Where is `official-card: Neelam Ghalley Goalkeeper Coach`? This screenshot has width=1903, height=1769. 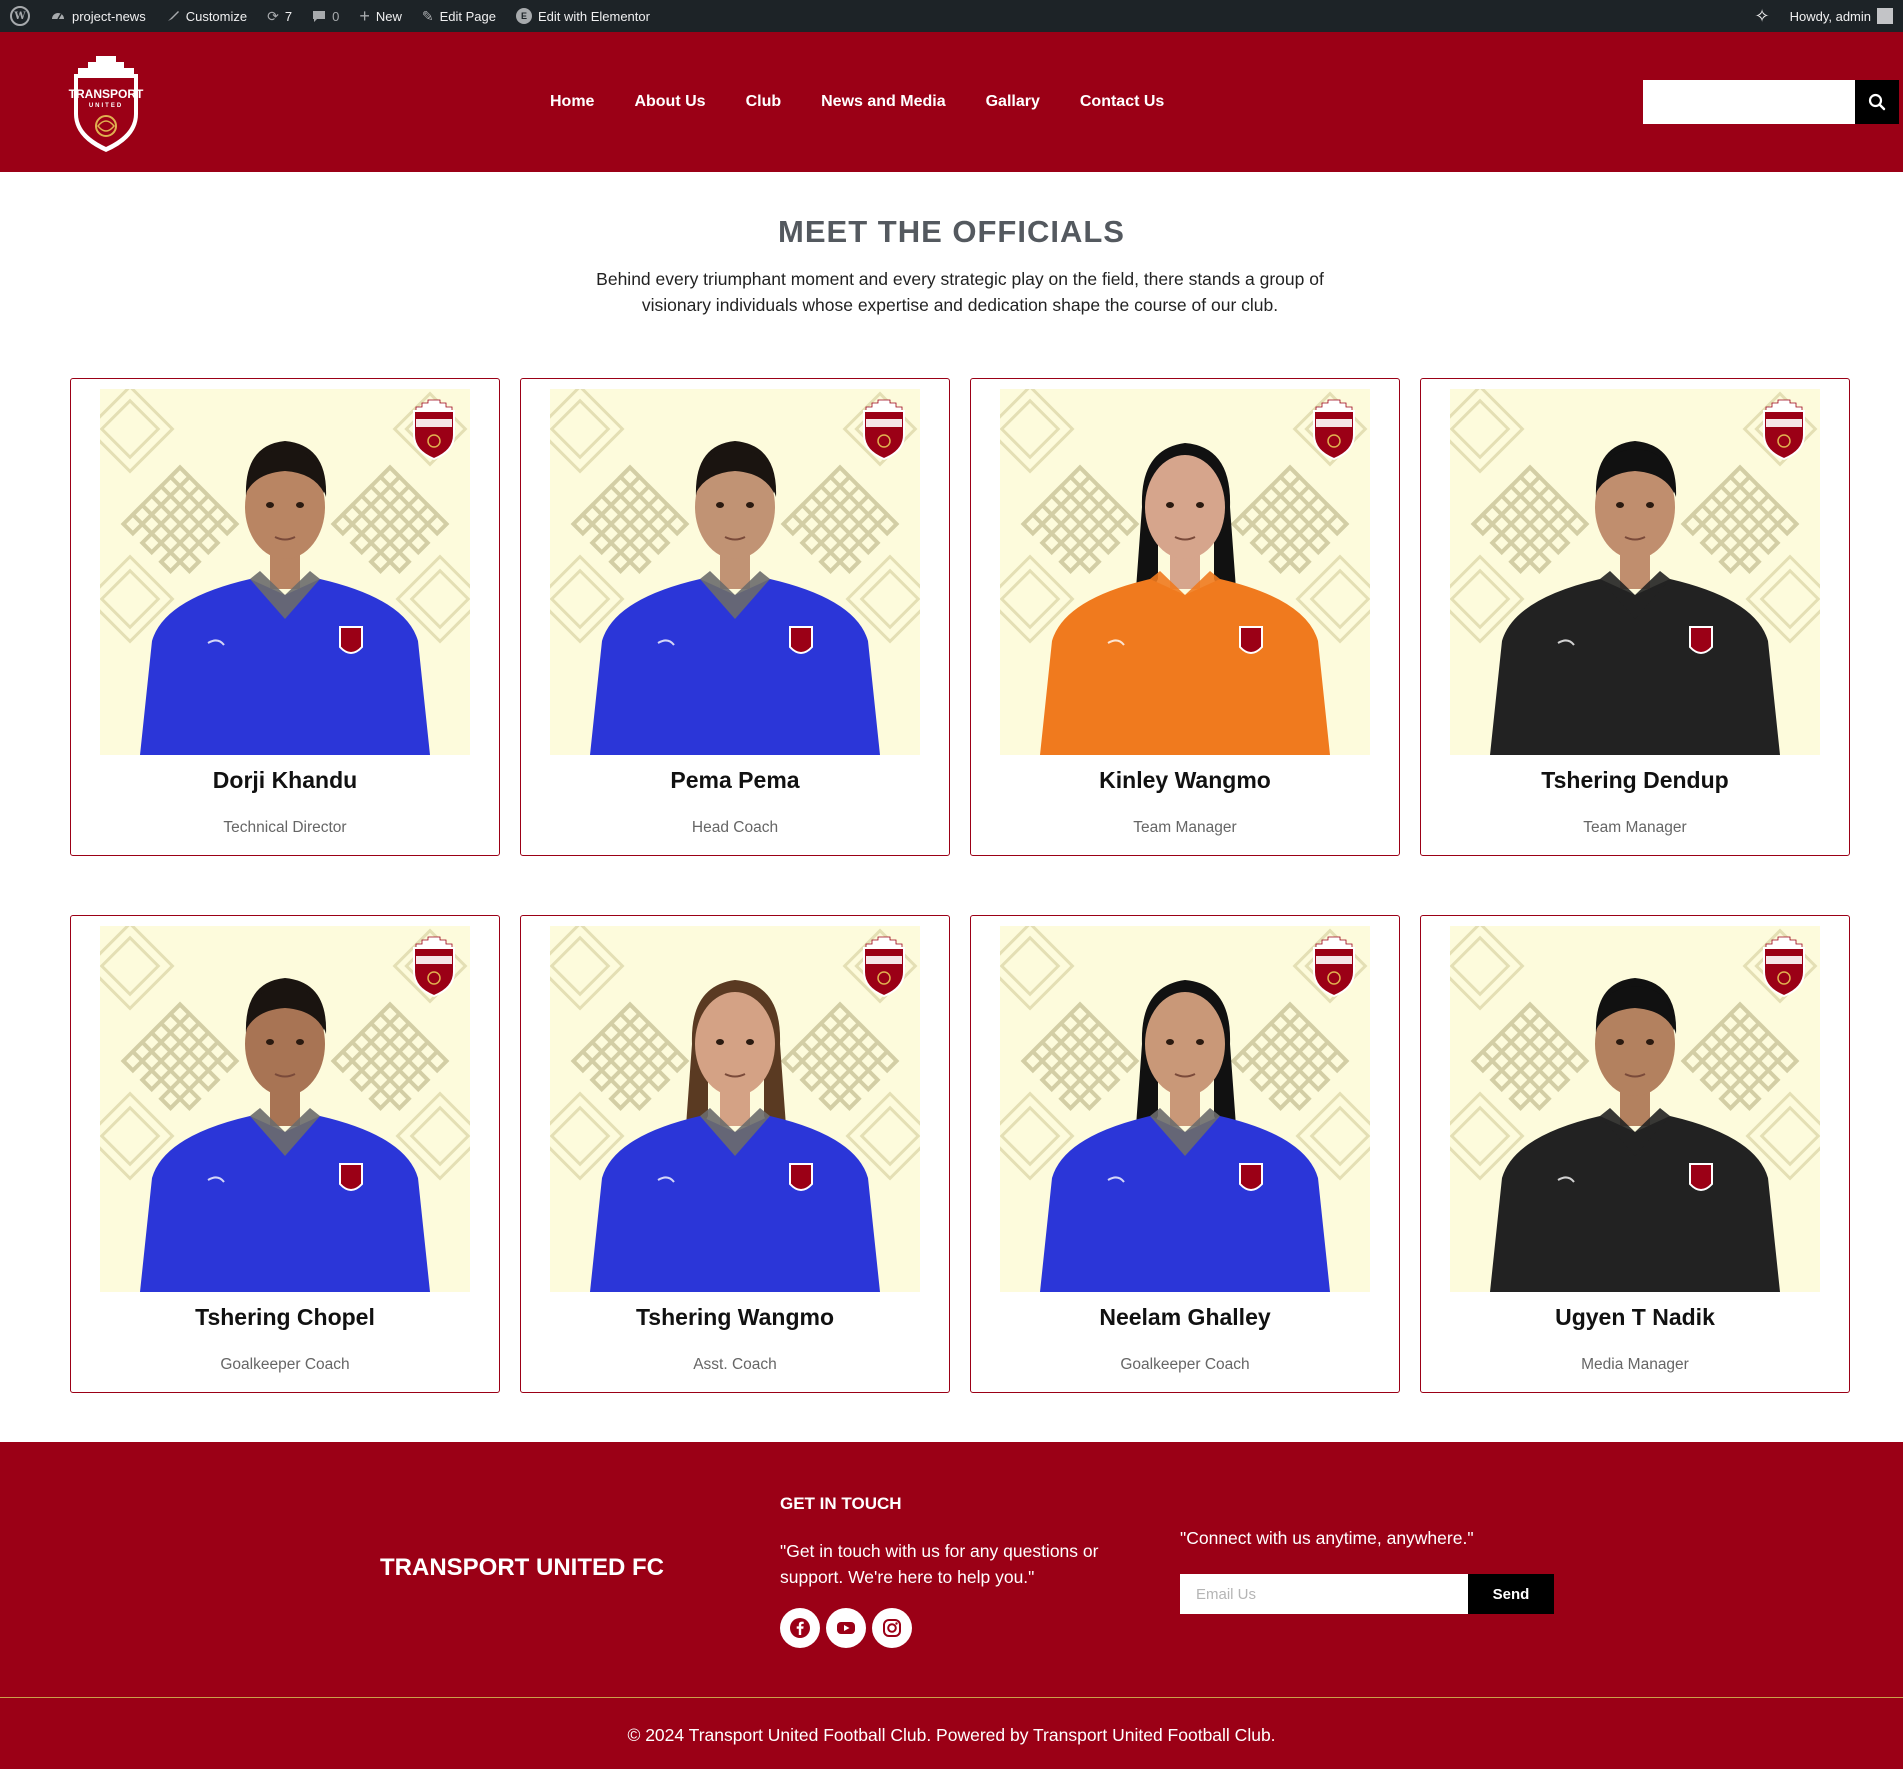
official-card: Neelam Ghalley Goalkeeper Coach is located at coordinates (1185, 1154).